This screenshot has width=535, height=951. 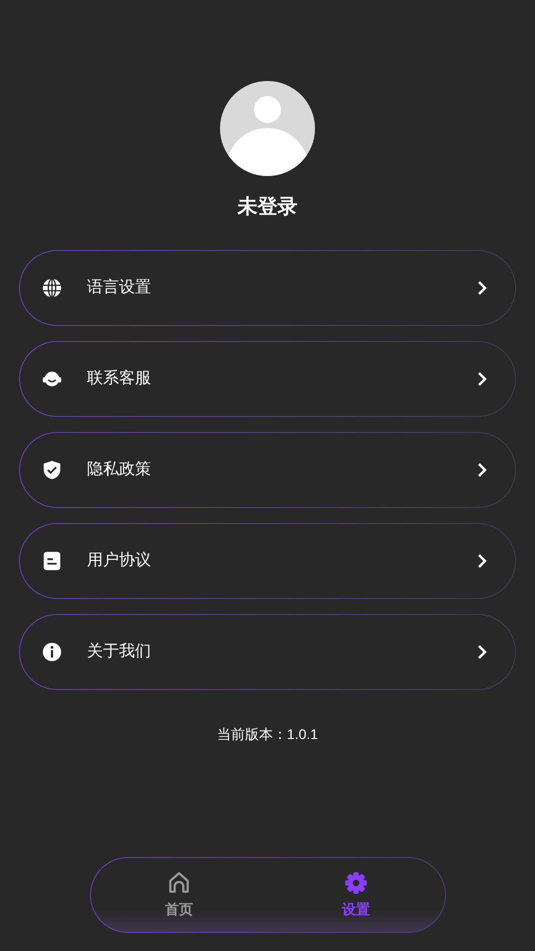 What do you see at coordinates (52, 652) in the screenshot?
I see `info-icon` at bounding box center [52, 652].